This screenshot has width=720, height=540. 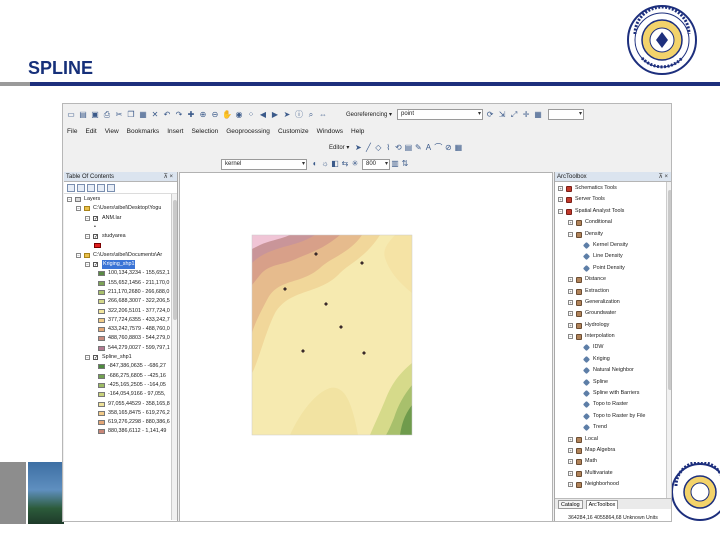 I want to click on flicker-icon: ✳, so click(x=355, y=164).